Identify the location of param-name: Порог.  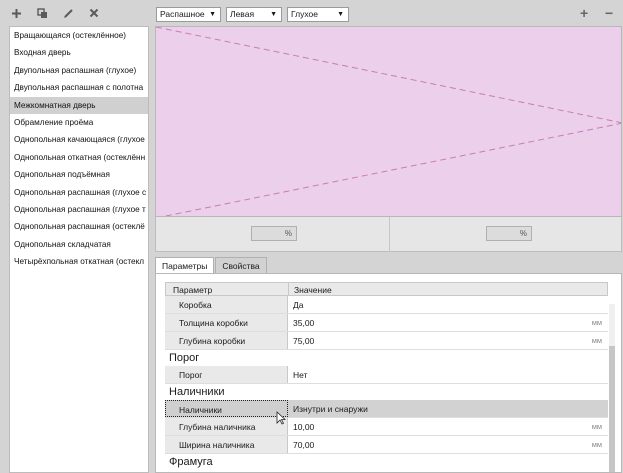
(226, 374).